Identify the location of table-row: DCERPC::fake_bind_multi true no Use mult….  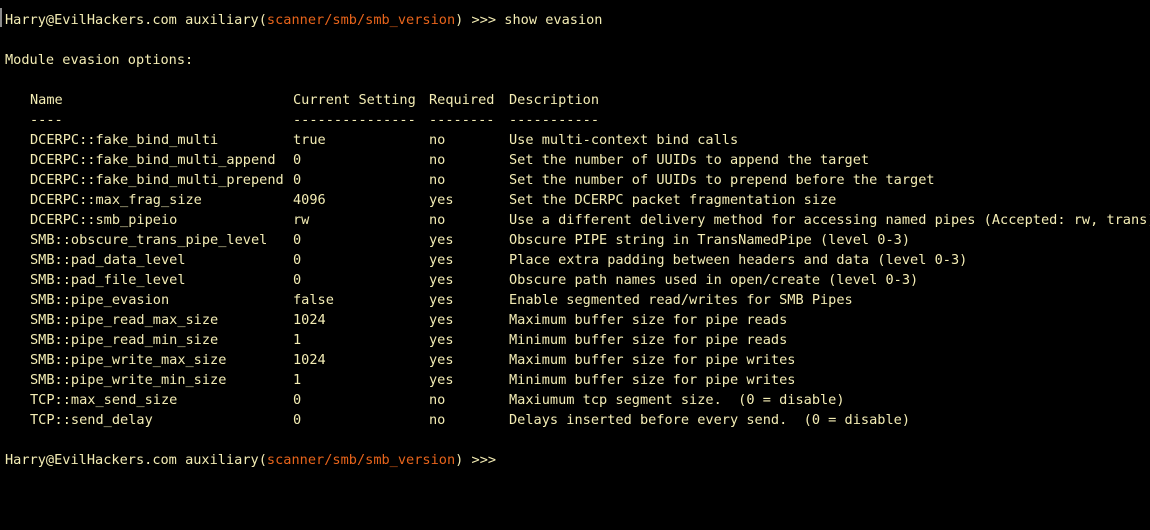
(577, 140).